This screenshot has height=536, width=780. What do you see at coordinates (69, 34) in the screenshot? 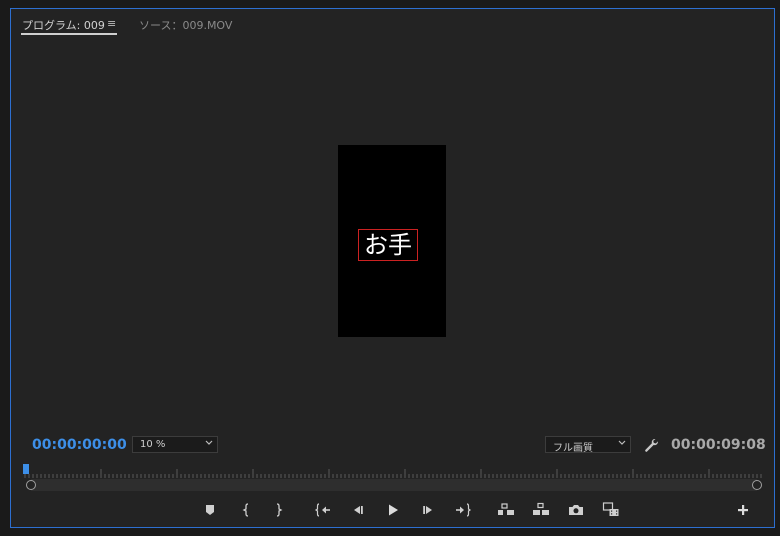
I see `active-tab-underline` at bounding box center [69, 34].